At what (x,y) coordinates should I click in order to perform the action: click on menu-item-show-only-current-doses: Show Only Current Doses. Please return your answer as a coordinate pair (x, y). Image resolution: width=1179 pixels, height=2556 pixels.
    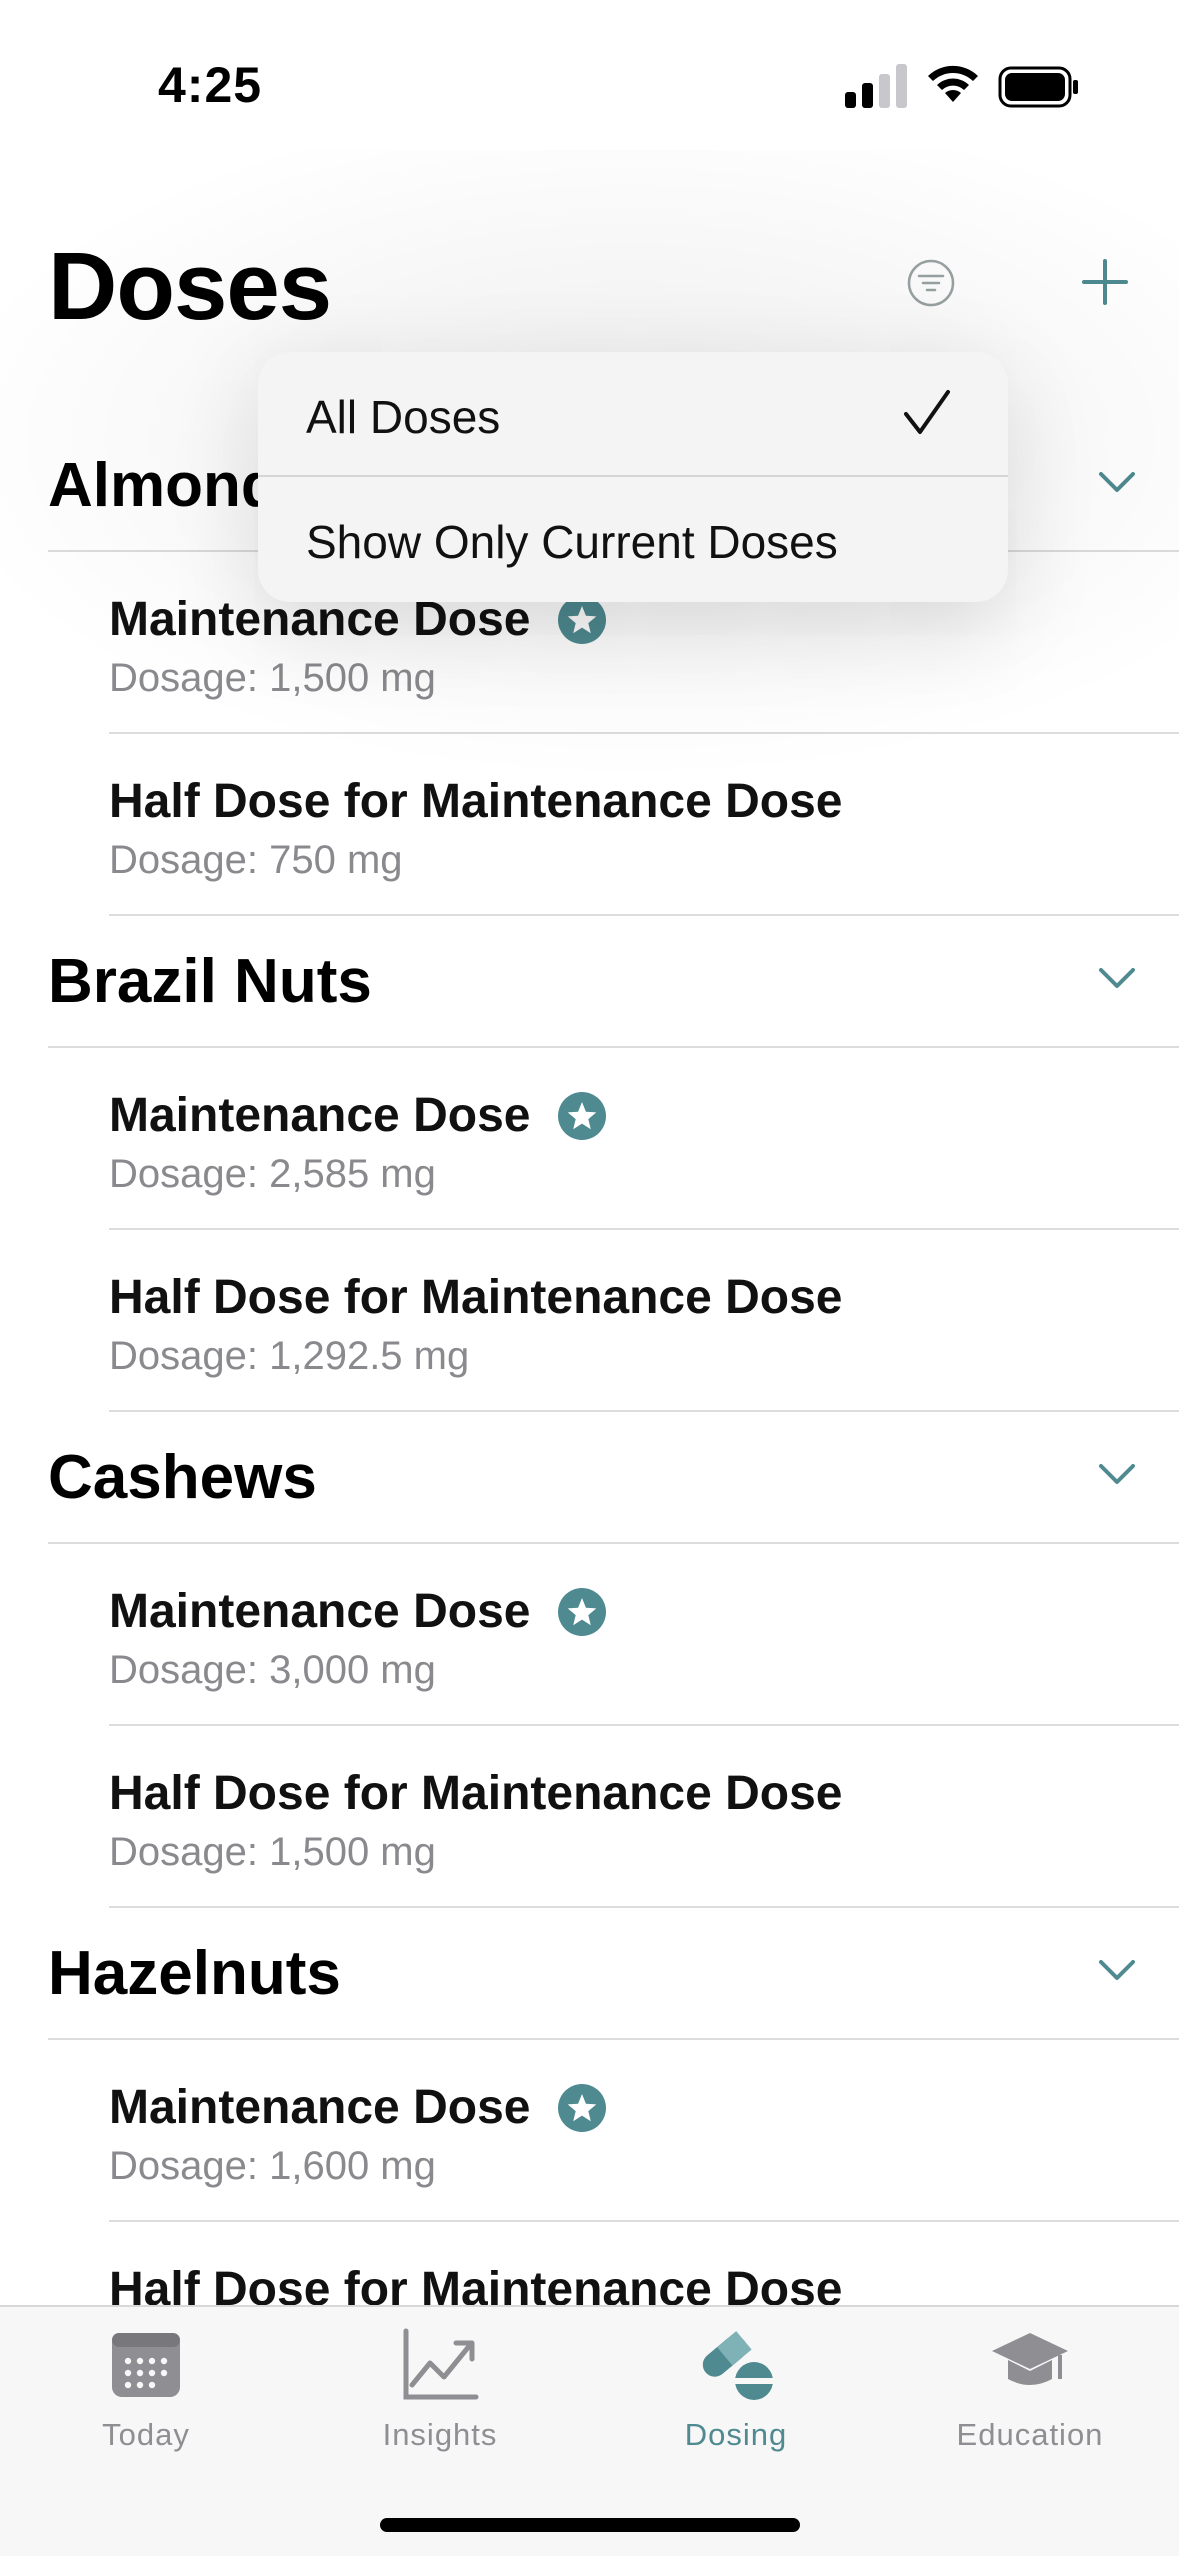
    Looking at the image, I should click on (633, 539).